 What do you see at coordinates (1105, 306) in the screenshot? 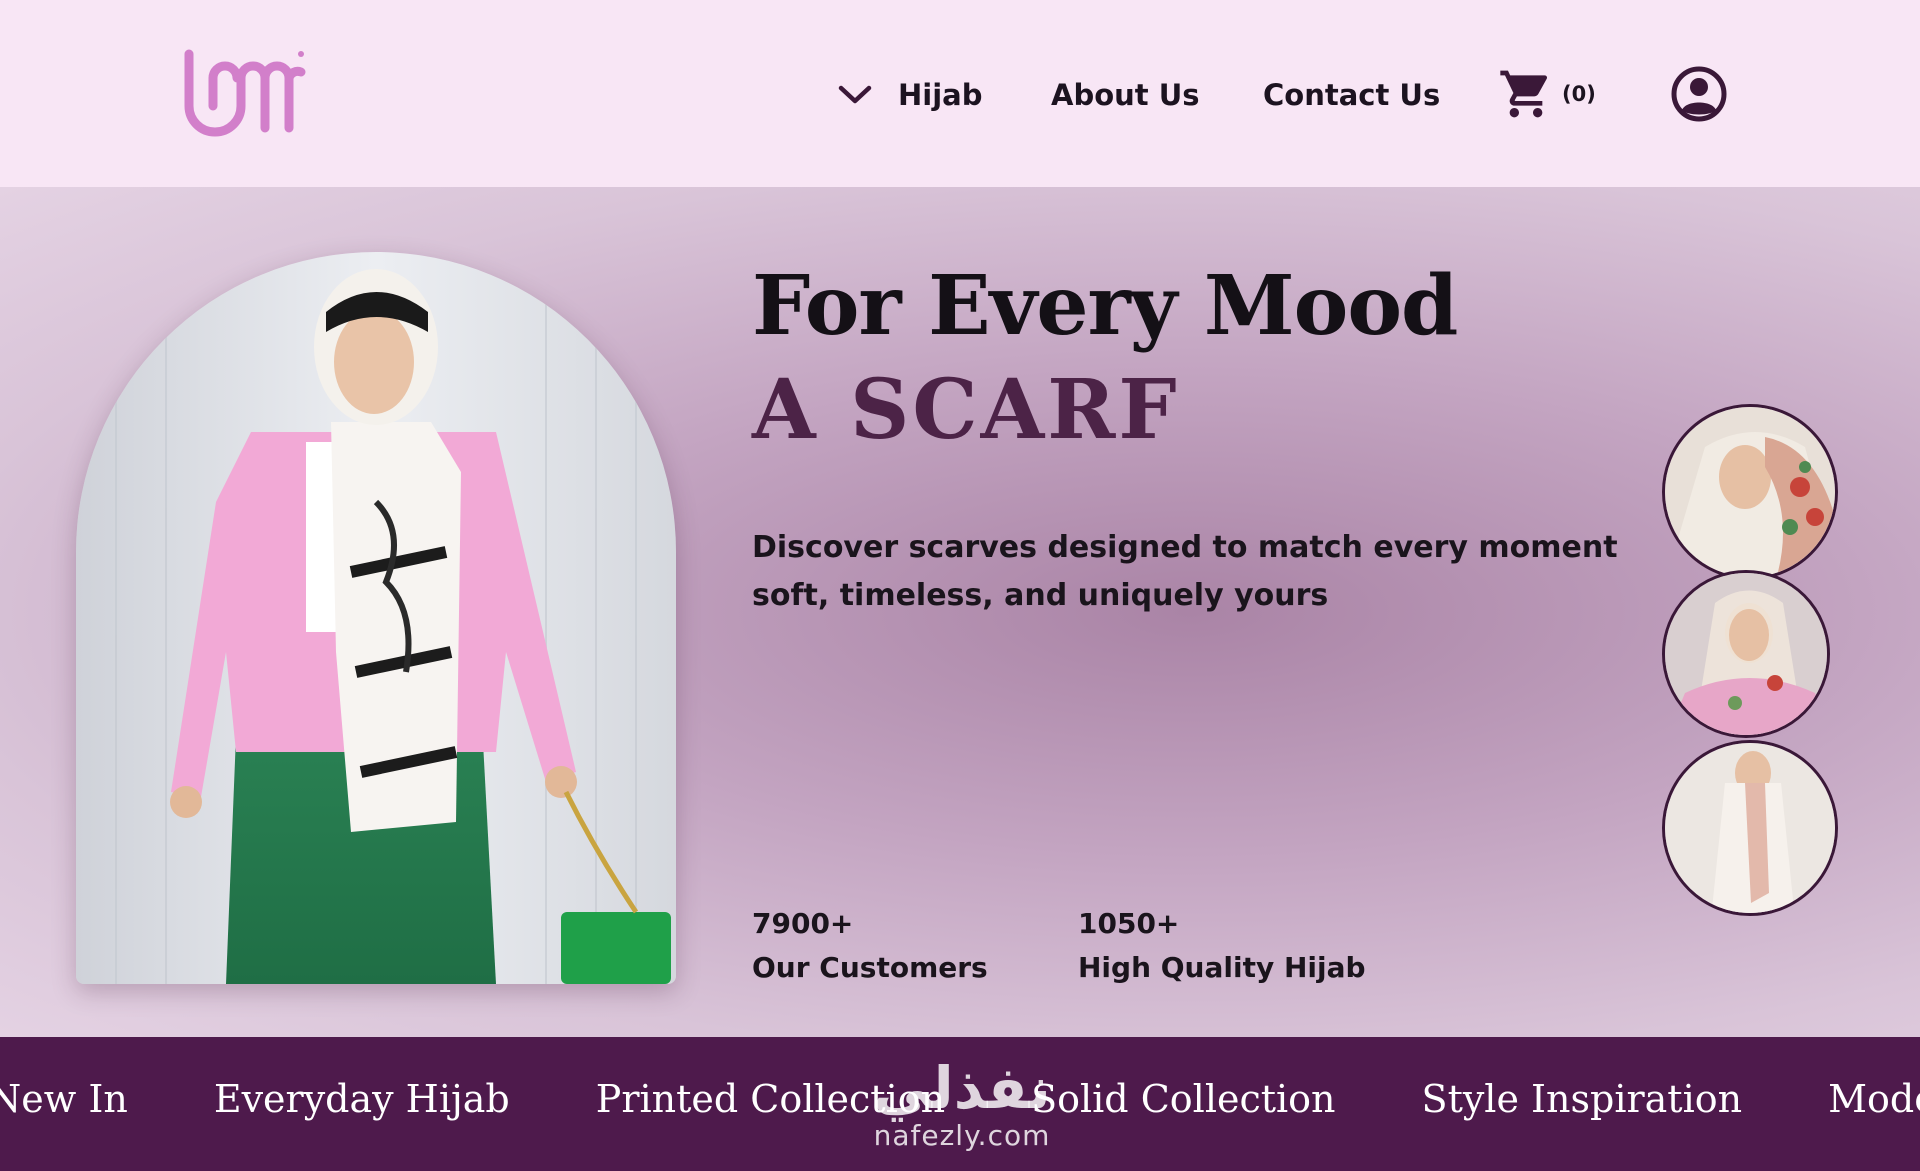
I see `hero-headline-line1: For Every Mood` at bounding box center [1105, 306].